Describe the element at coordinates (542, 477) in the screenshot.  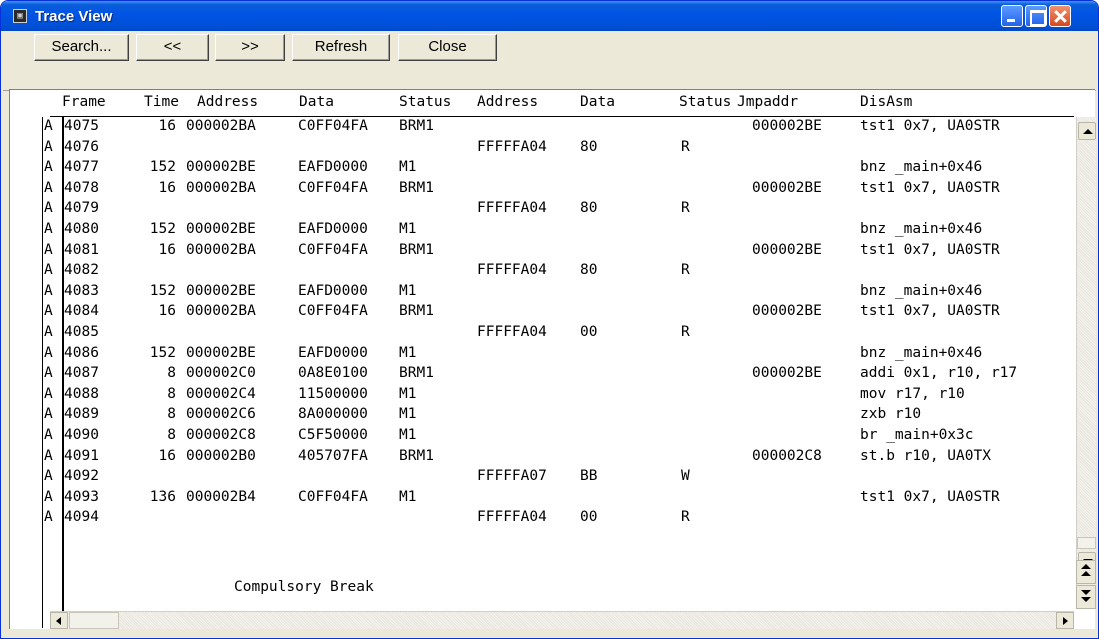
I see `table-row: A 4092 FFFFFA07 BB W` at that location.